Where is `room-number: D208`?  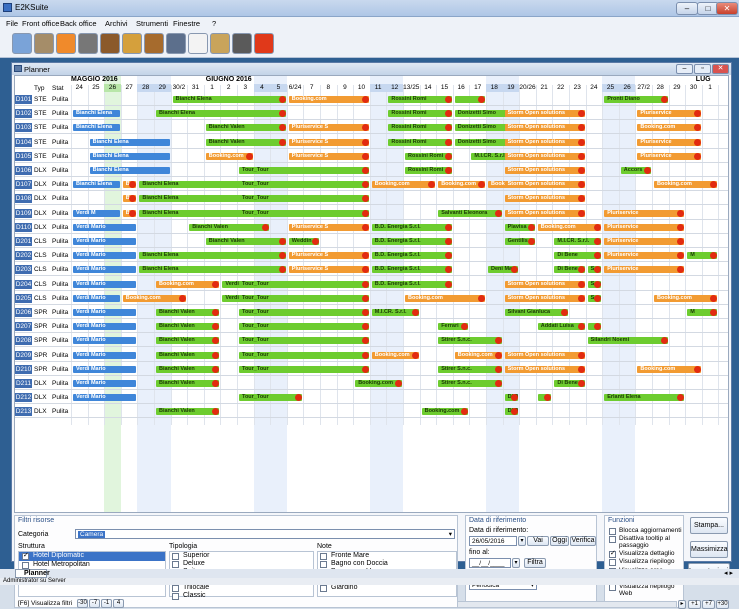
room-number: D208 is located at coordinates (23, 341).